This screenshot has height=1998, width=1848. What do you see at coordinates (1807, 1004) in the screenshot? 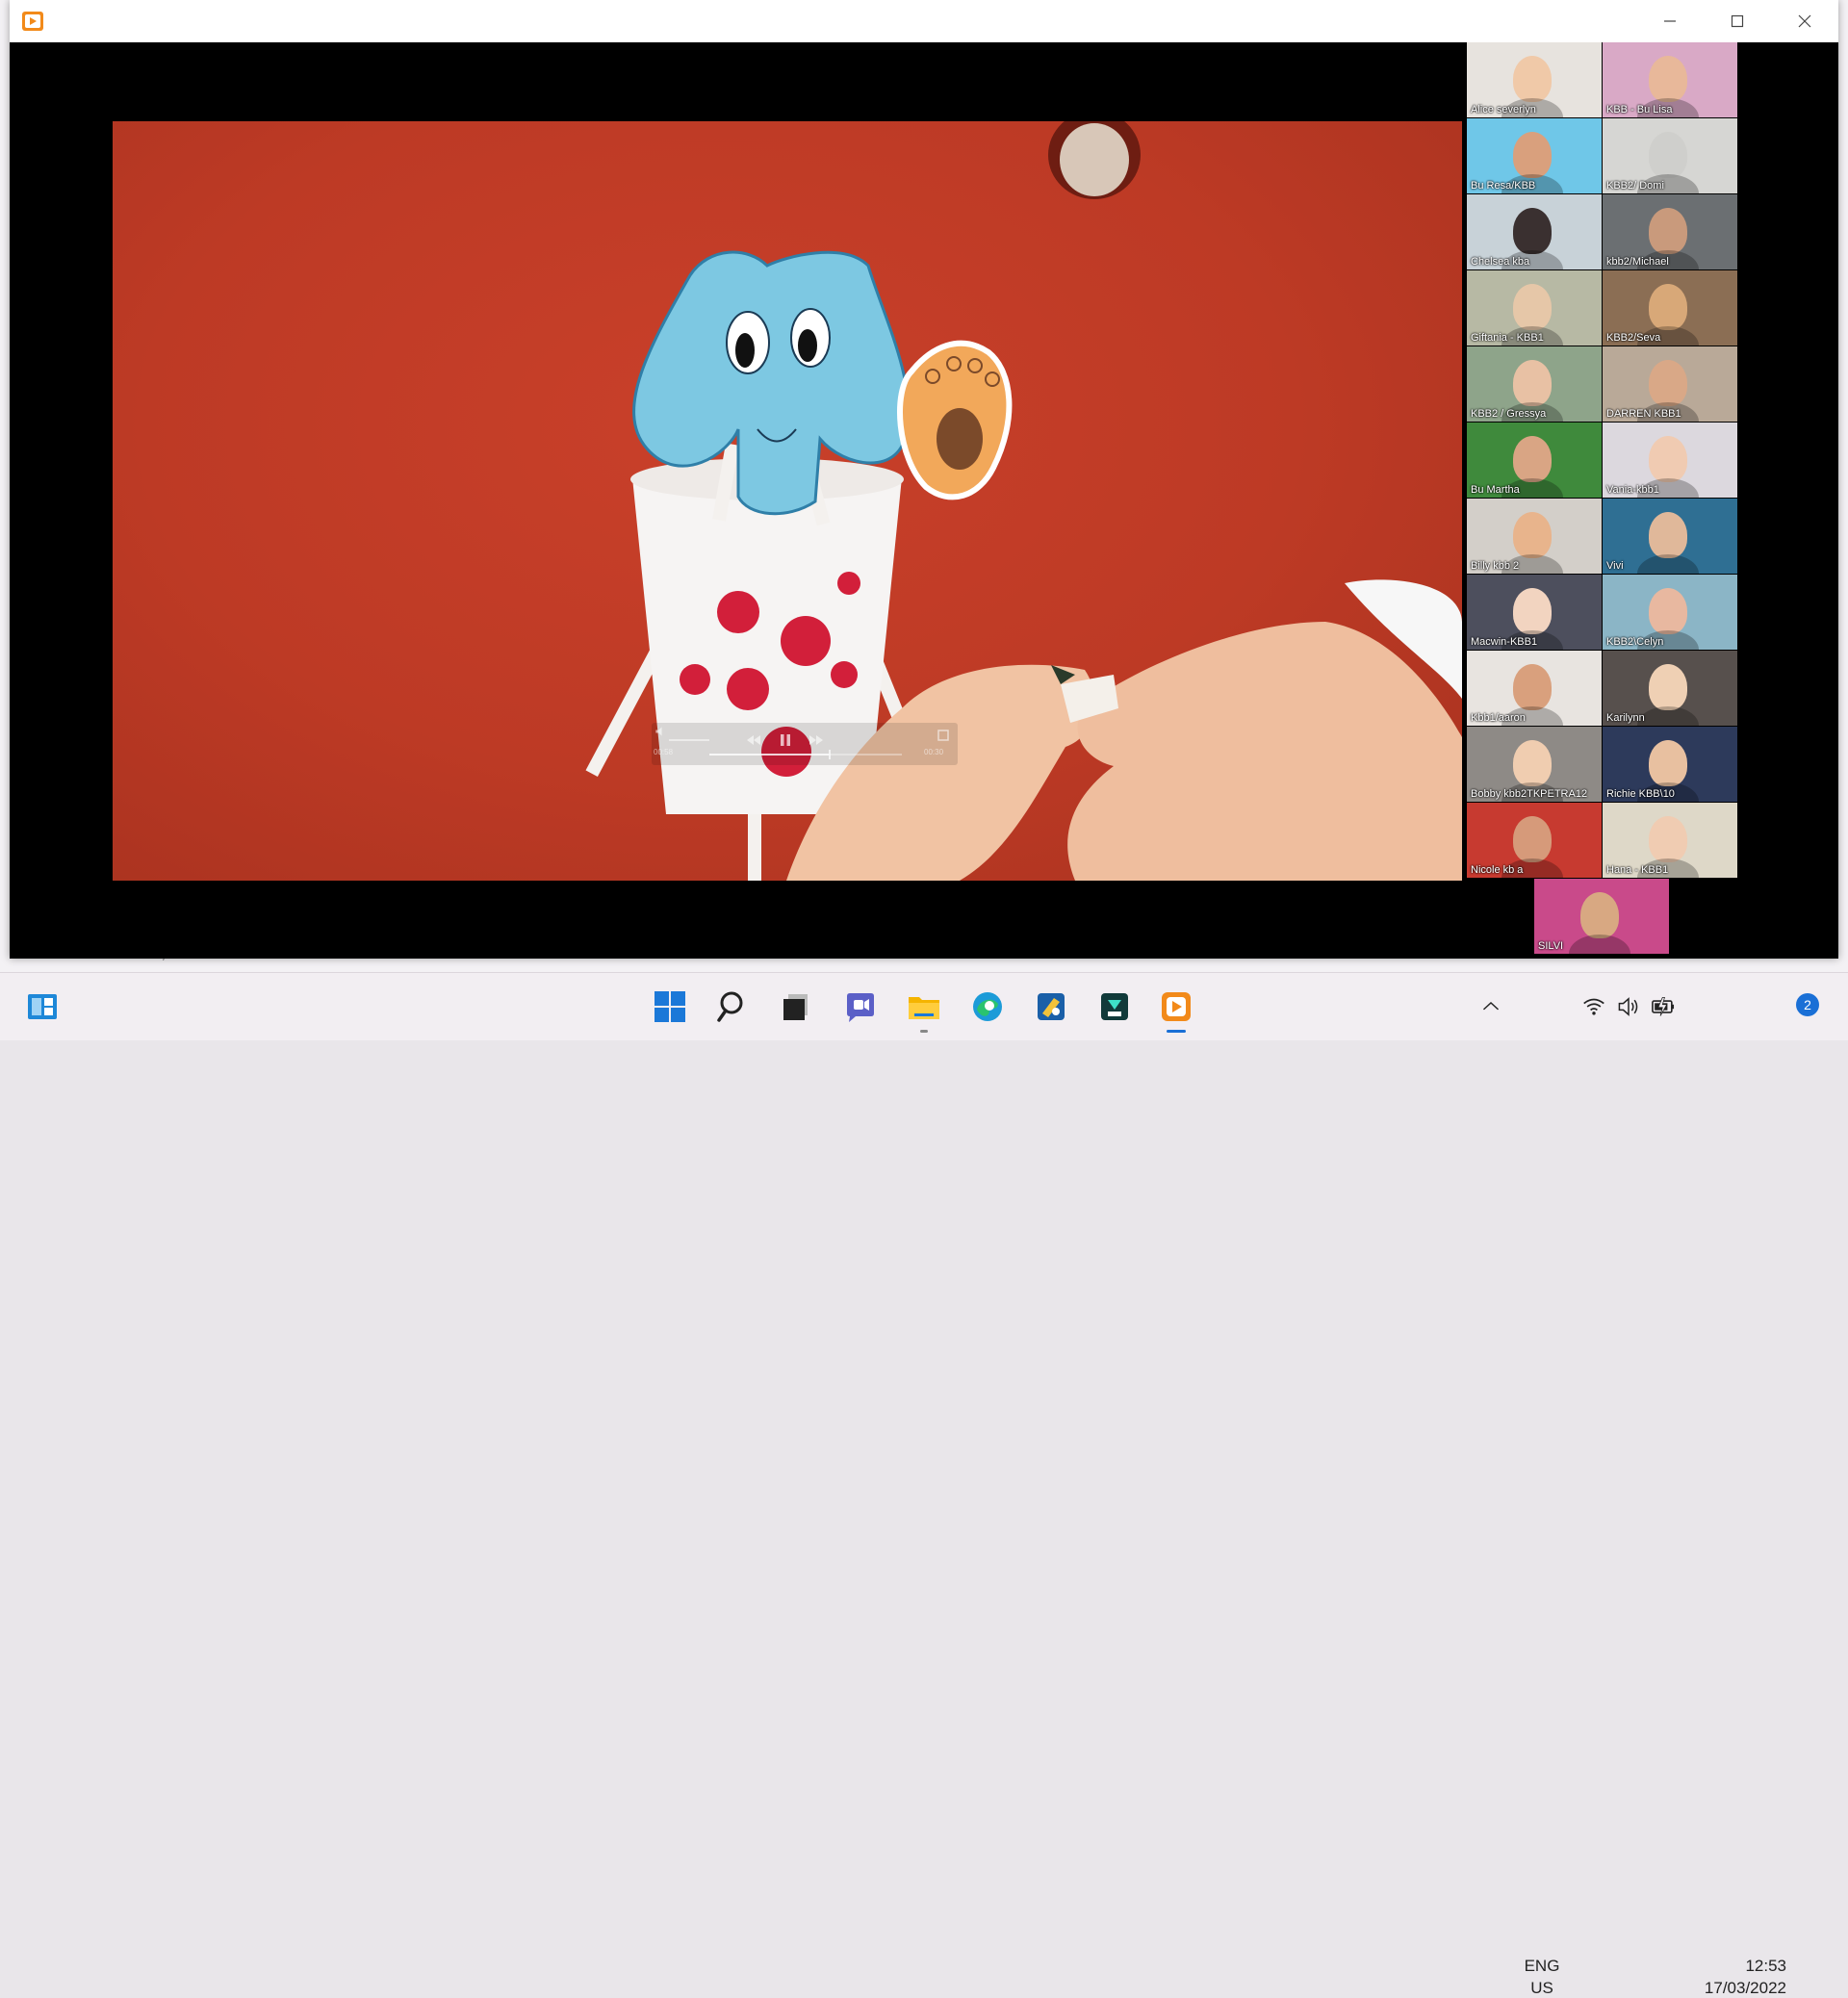
I see `notification-badge: 2` at bounding box center [1807, 1004].